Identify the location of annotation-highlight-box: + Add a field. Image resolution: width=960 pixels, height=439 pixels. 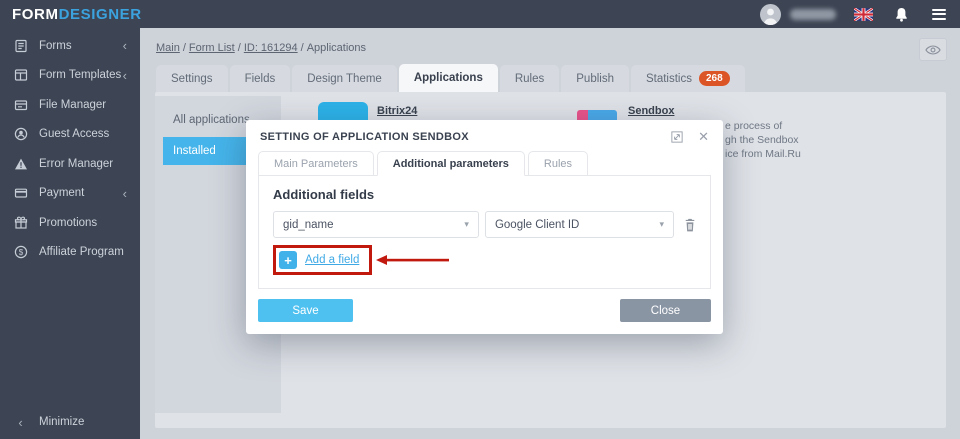
(323, 260).